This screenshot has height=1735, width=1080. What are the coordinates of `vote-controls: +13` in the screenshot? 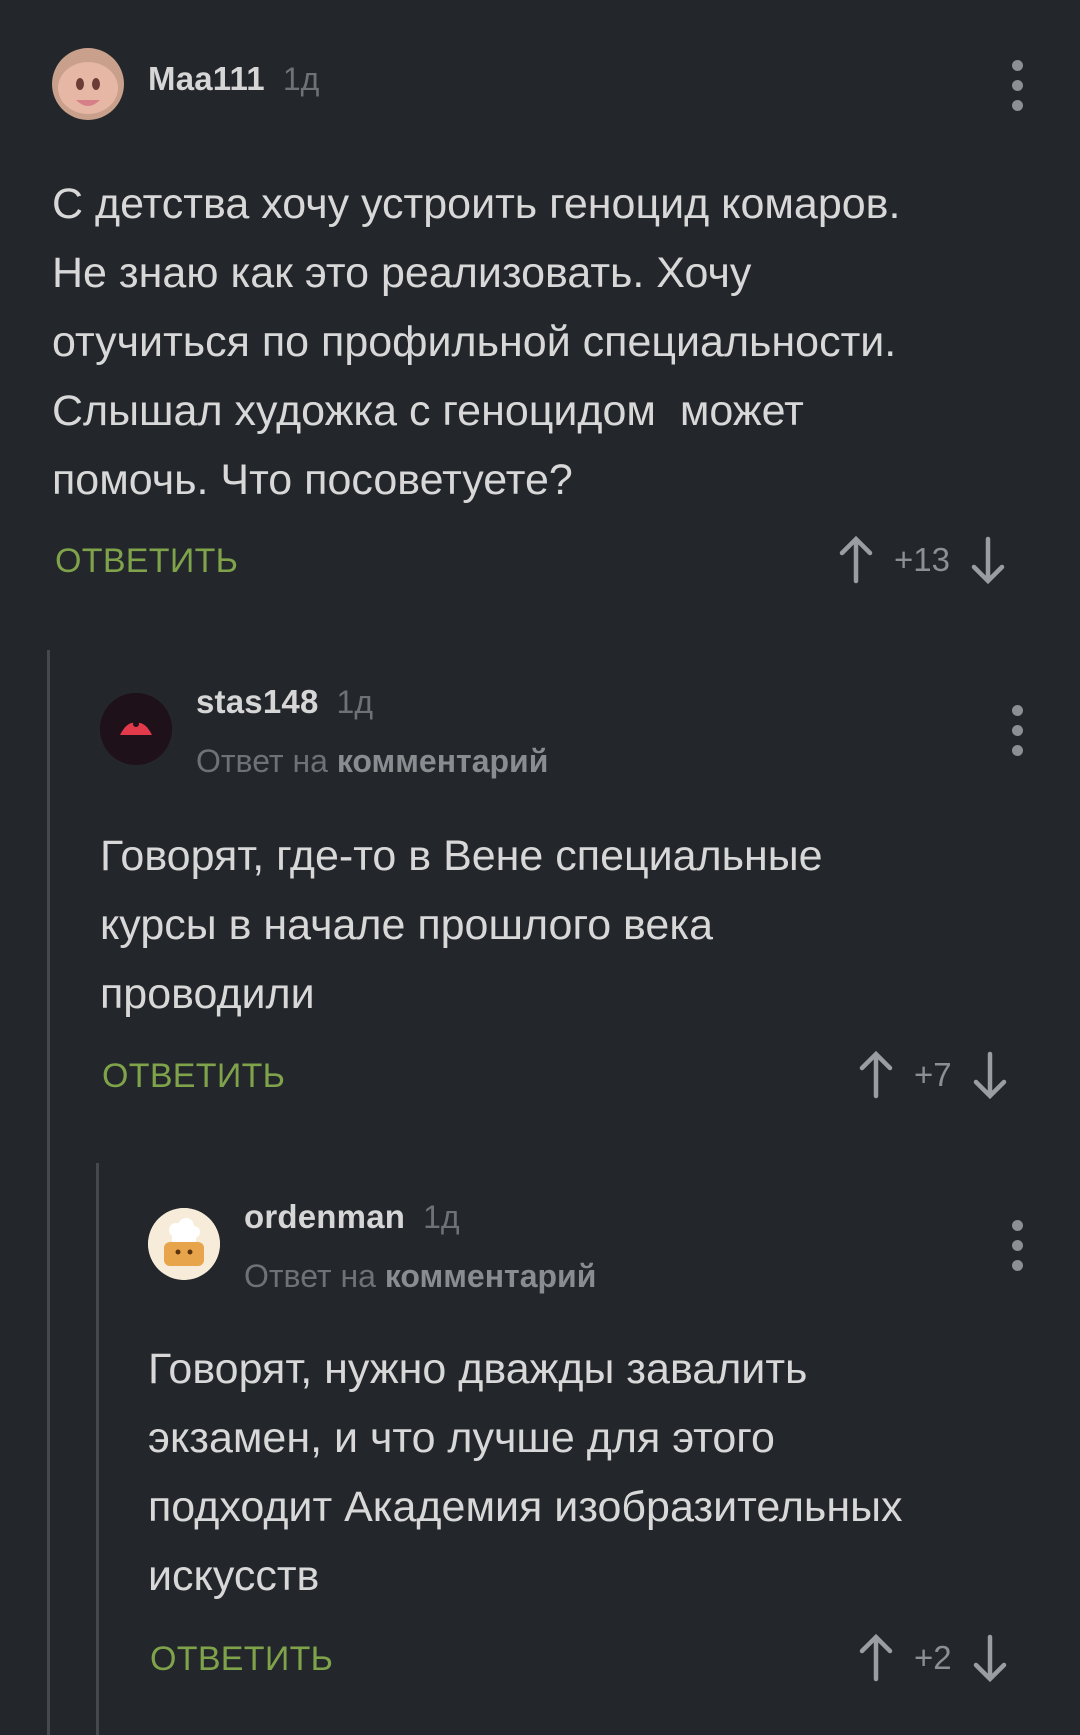 It's located at (922, 560).